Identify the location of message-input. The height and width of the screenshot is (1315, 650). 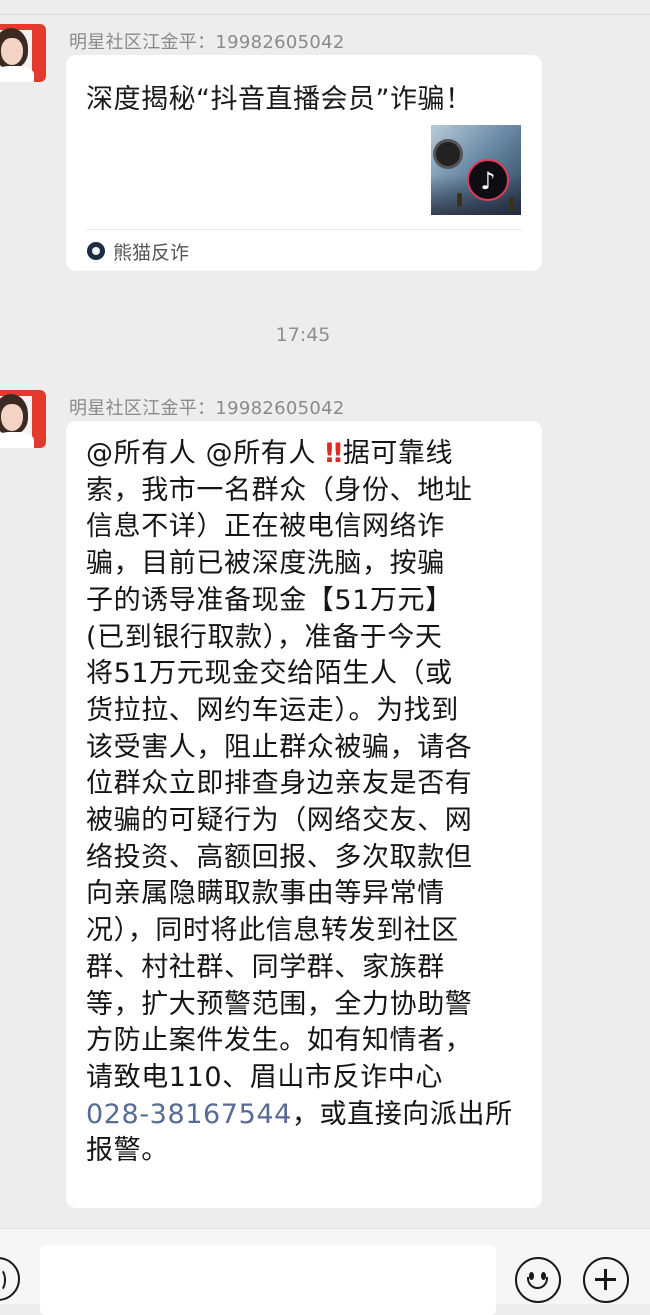
(268, 1280).